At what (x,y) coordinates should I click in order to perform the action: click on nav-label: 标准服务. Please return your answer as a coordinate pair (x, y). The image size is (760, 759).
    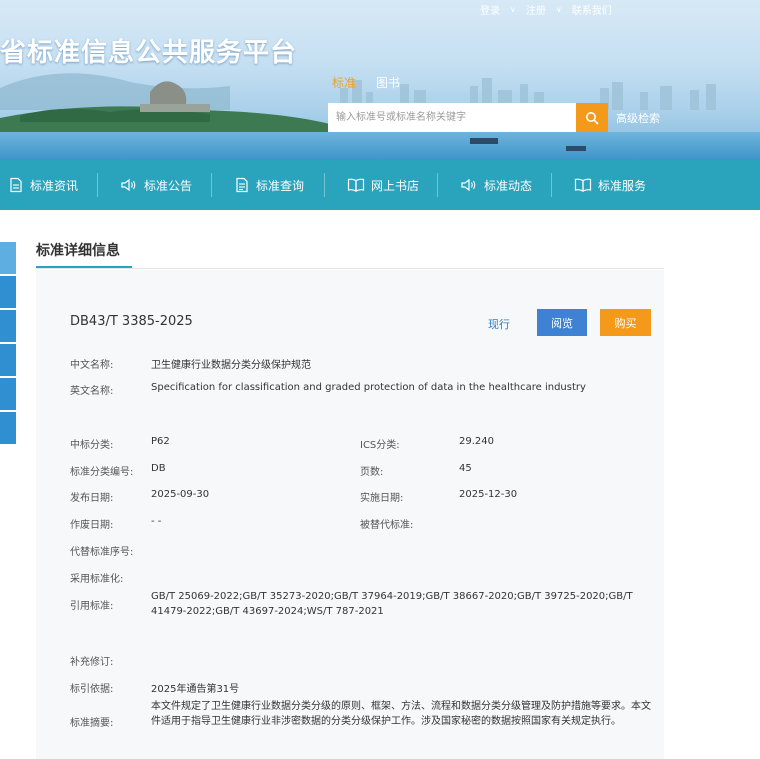
    Looking at the image, I should click on (622, 185).